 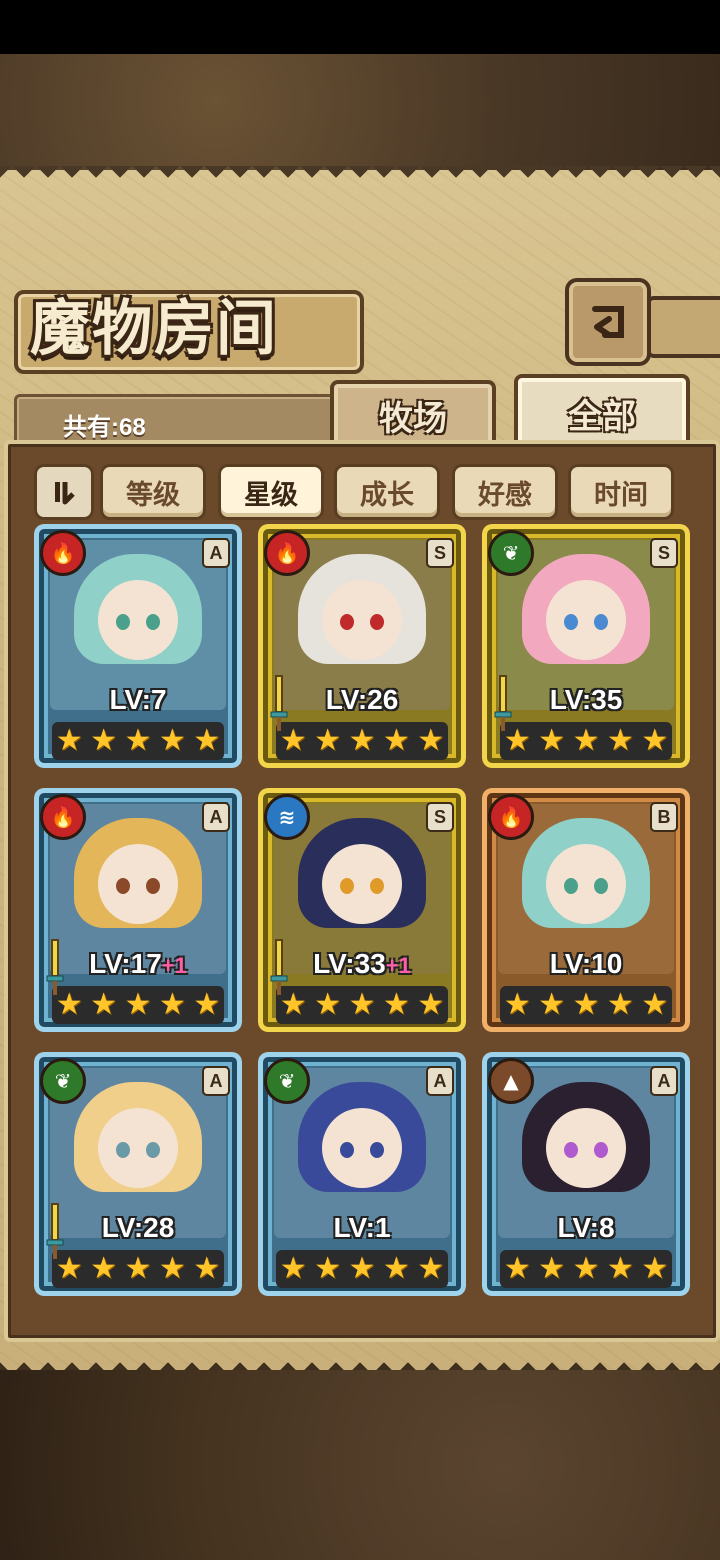 I want to click on monster-card: 🔥 B LV:10 ★ ★ ★ ★ ★, so click(x=586, y=910).